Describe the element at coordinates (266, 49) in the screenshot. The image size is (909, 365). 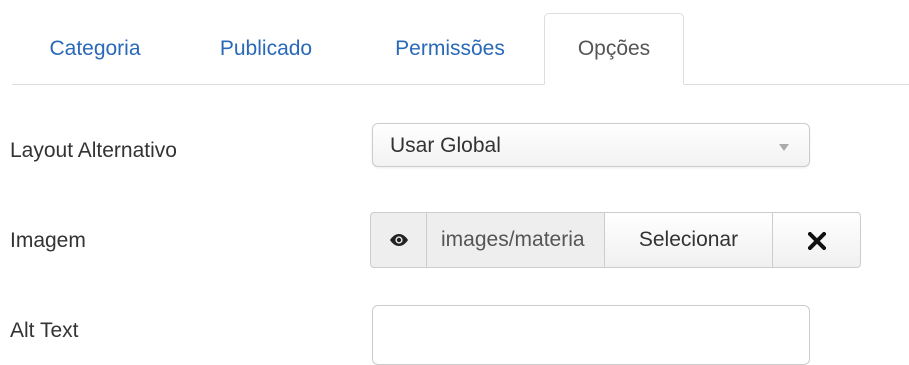
I see `tab-publicado: Publicado` at that location.